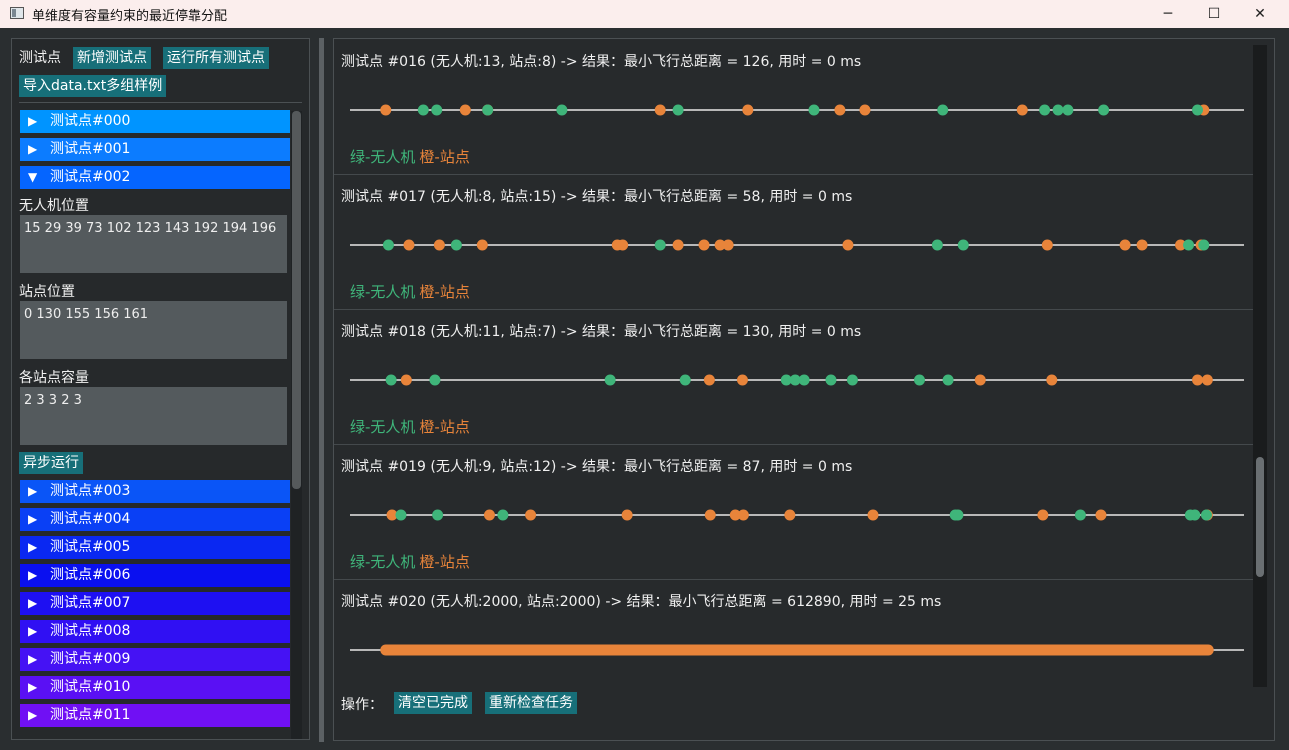 The image size is (1289, 750). Describe the element at coordinates (1260, 517) in the screenshot. I see `results-scrollbar-thumb` at that location.